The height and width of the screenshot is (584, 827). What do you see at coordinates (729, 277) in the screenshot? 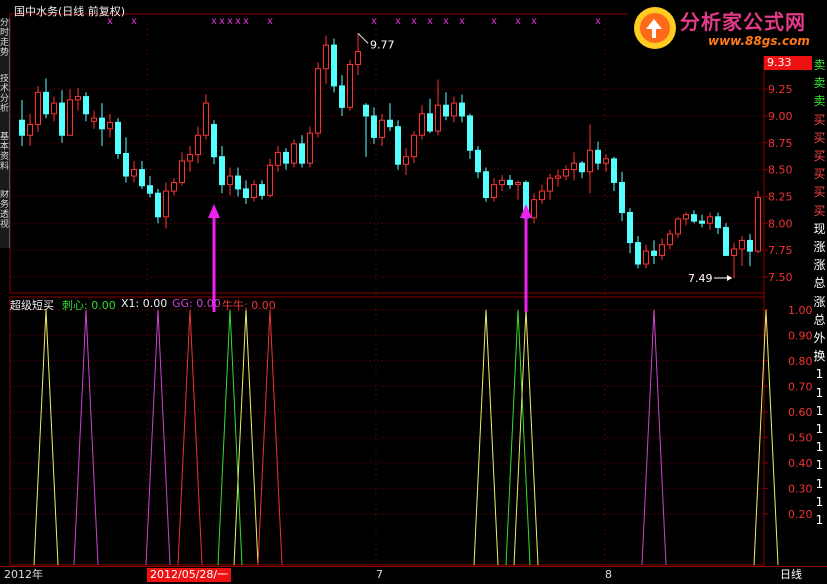
I see `low-annotation-arrowhead` at bounding box center [729, 277].